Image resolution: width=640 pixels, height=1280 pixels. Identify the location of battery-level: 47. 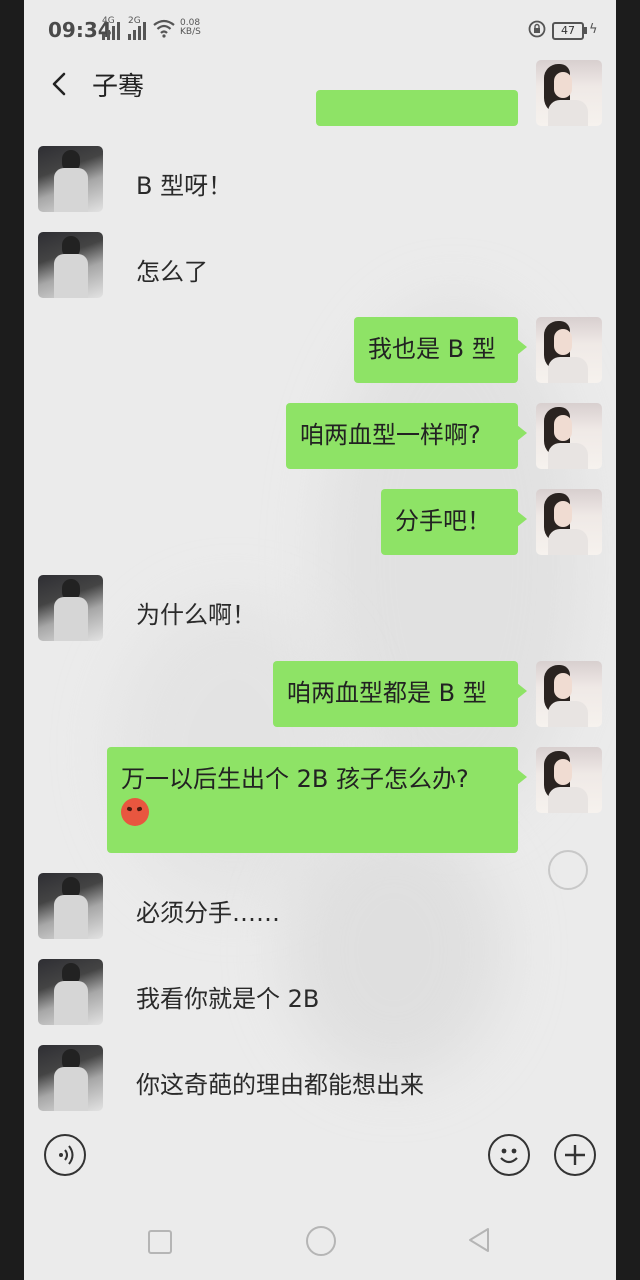
(568, 31).